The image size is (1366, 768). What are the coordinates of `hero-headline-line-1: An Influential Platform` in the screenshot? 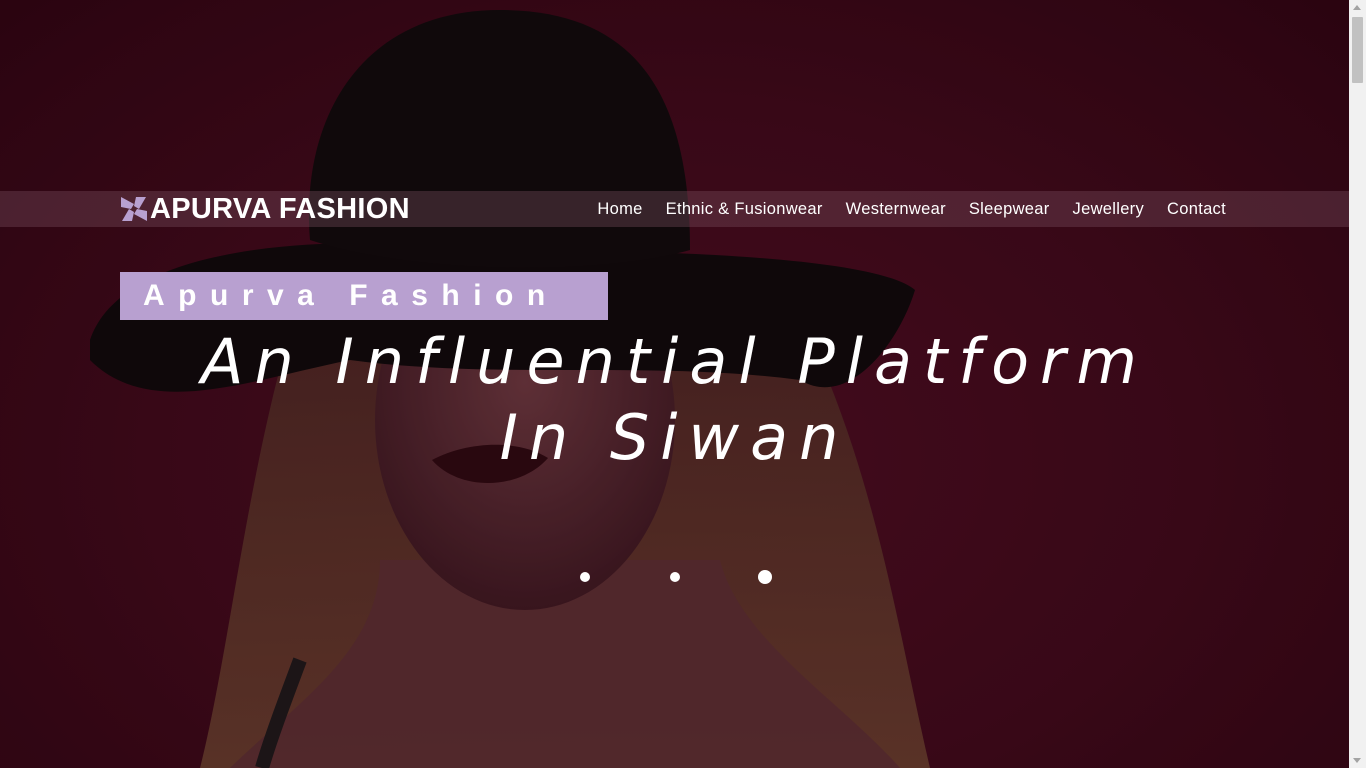 It's located at (674, 361).